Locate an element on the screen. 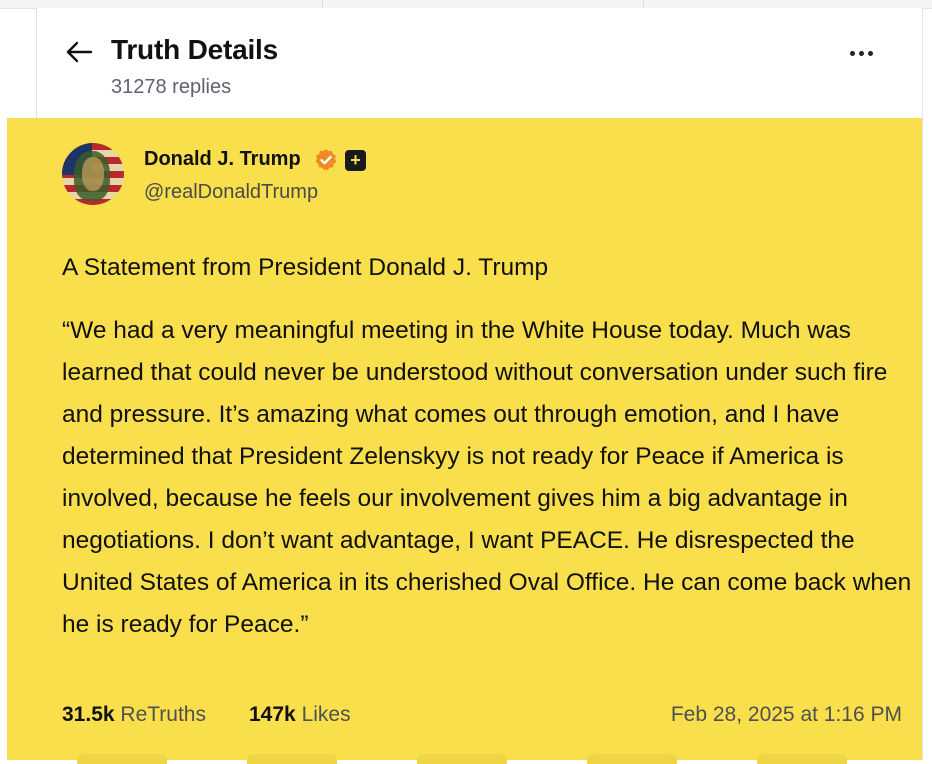 Image resolution: width=932 pixels, height=764 pixels. more-options-button is located at coordinates (861, 53).